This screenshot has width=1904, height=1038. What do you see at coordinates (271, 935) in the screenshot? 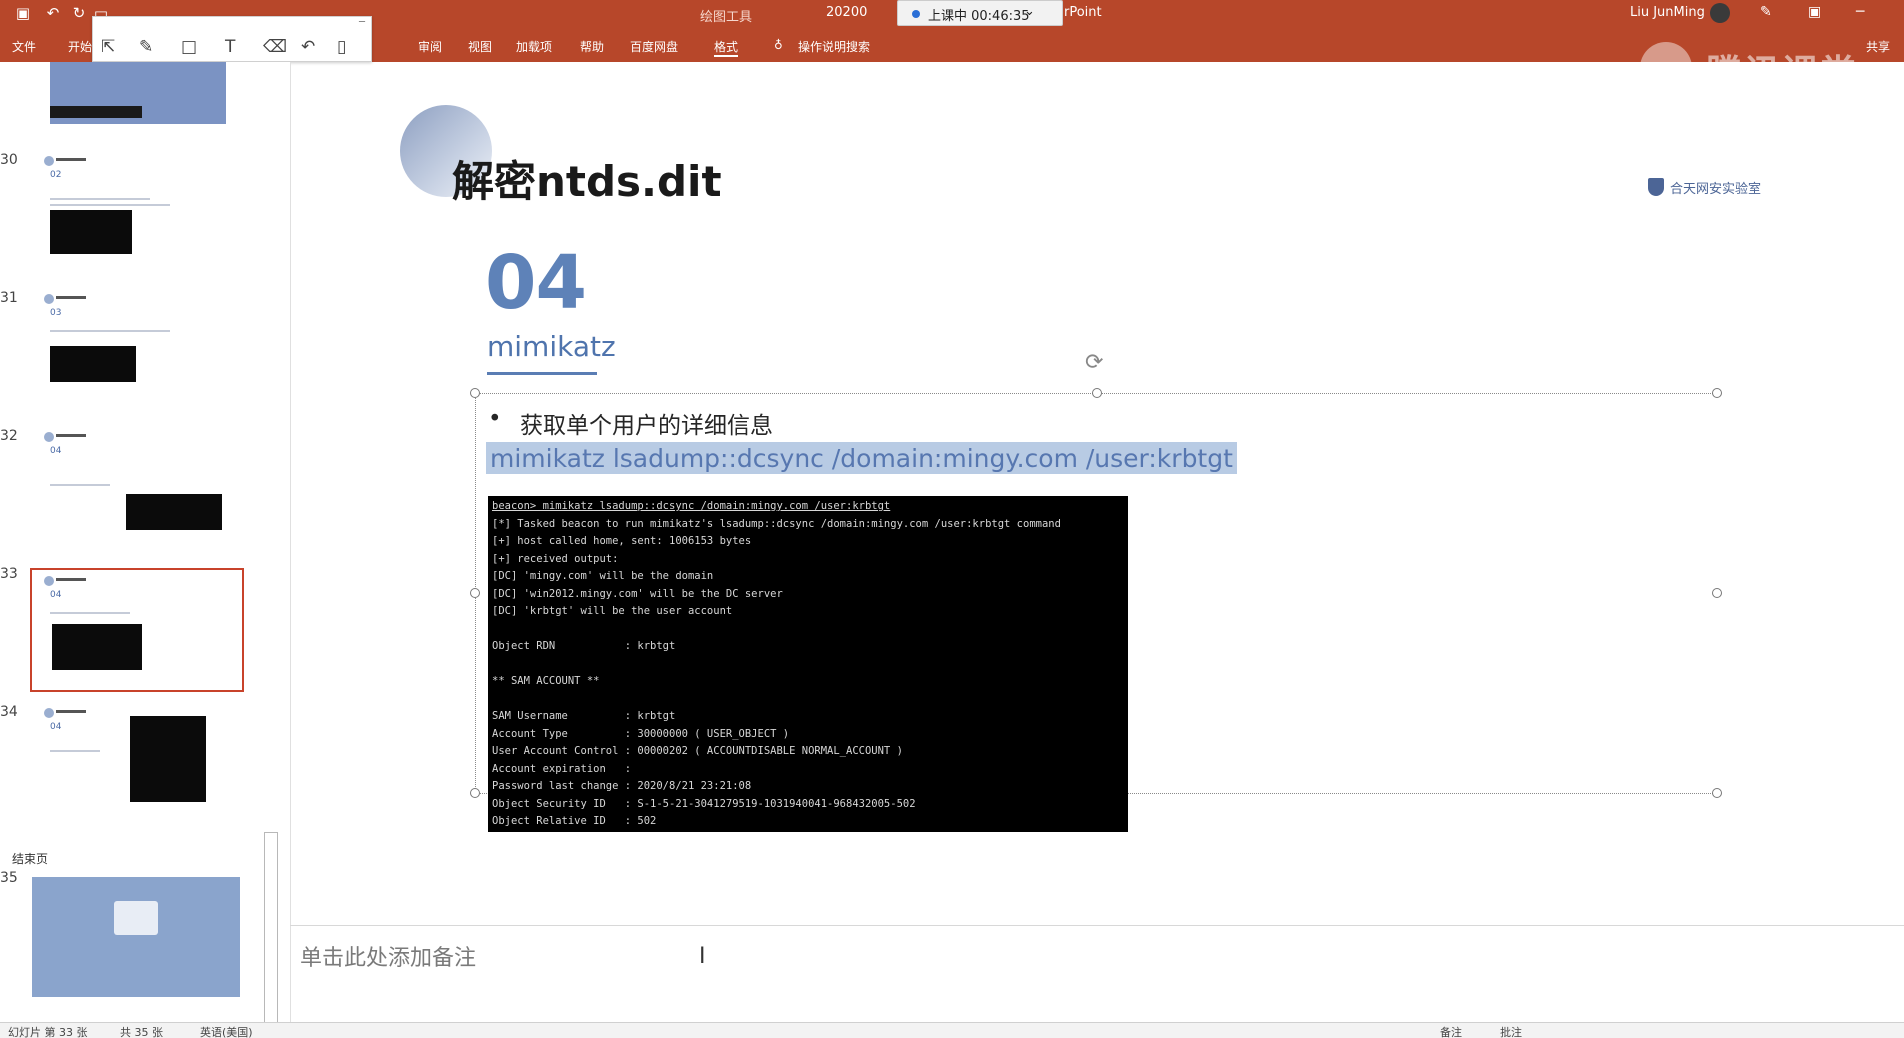
I see `thumbnail-scrollbar` at bounding box center [271, 935].